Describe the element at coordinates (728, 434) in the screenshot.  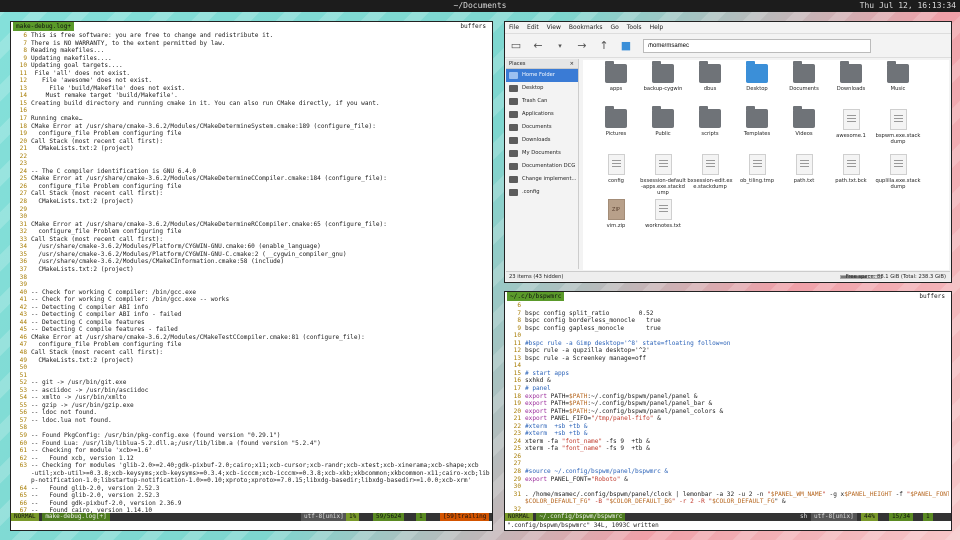
I see `code-line: 23 #xterm +sb +tb &` at that location.